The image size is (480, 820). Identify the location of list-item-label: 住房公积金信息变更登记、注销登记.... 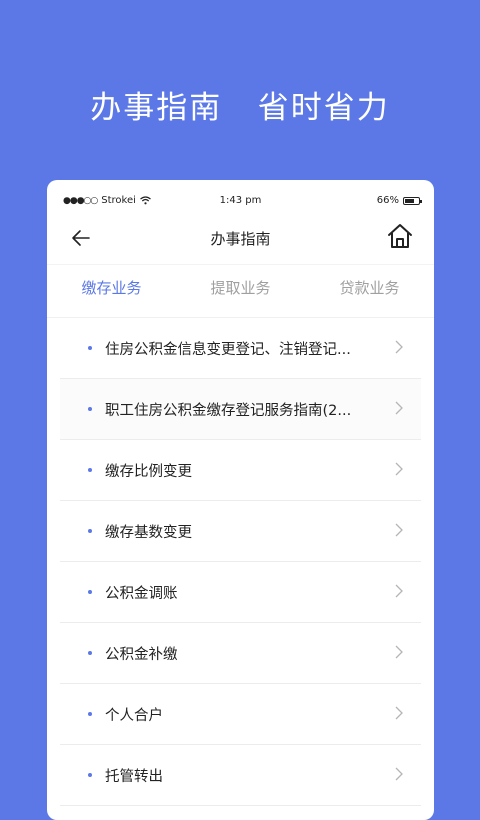
(228, 349).